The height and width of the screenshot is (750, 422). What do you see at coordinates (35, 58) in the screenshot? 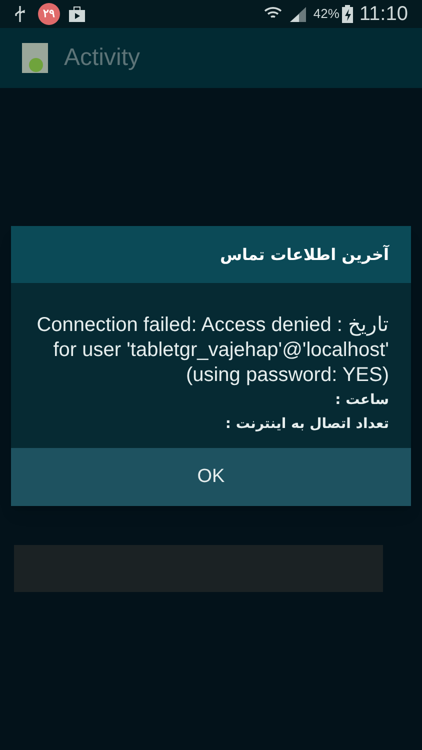
I see `app-icon` at bounding box center [35, 58].